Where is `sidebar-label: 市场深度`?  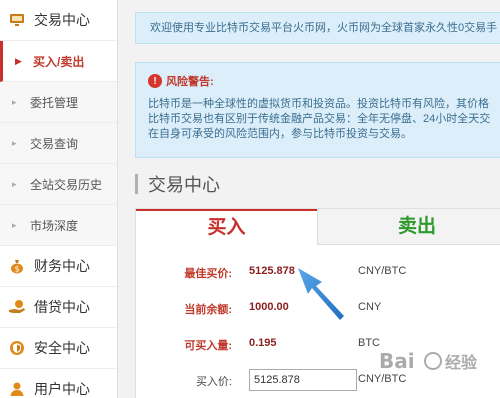
sidebar-label: 市场深度 is located at coordinates (54, 225).